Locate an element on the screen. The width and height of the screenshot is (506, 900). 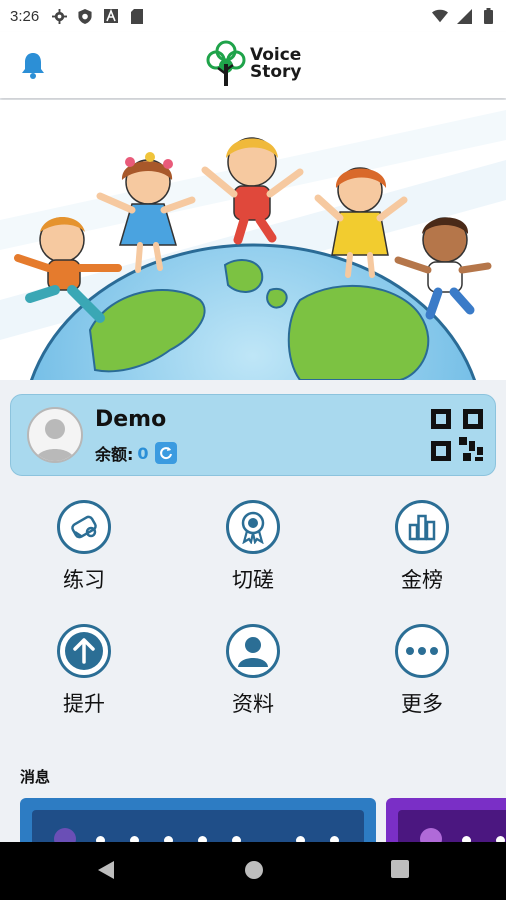
menu-improve: 提升 is located at coordinates (84, 674).